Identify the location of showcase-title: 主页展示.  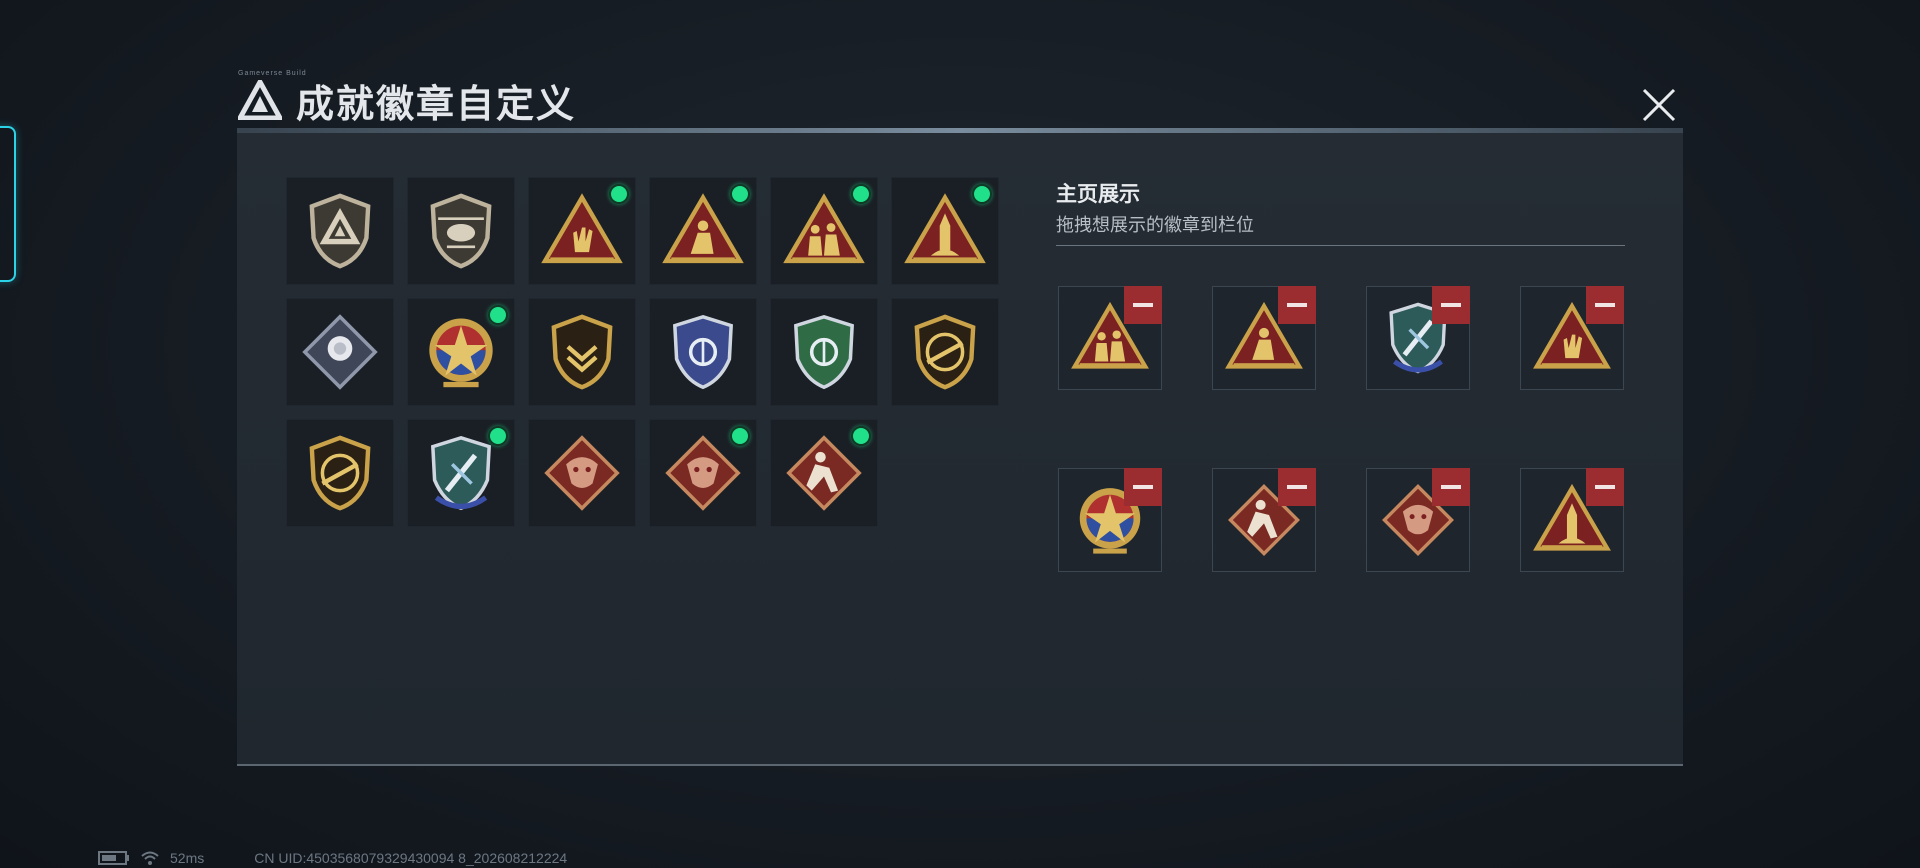
(1098, 194).